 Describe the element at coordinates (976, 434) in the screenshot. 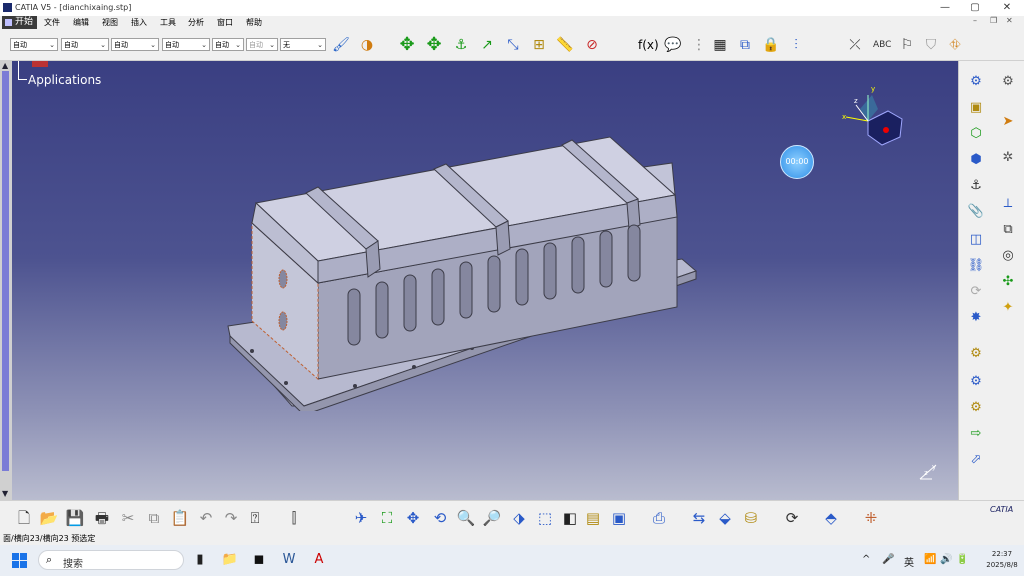

I see `export-icon: ⇨` at that location.